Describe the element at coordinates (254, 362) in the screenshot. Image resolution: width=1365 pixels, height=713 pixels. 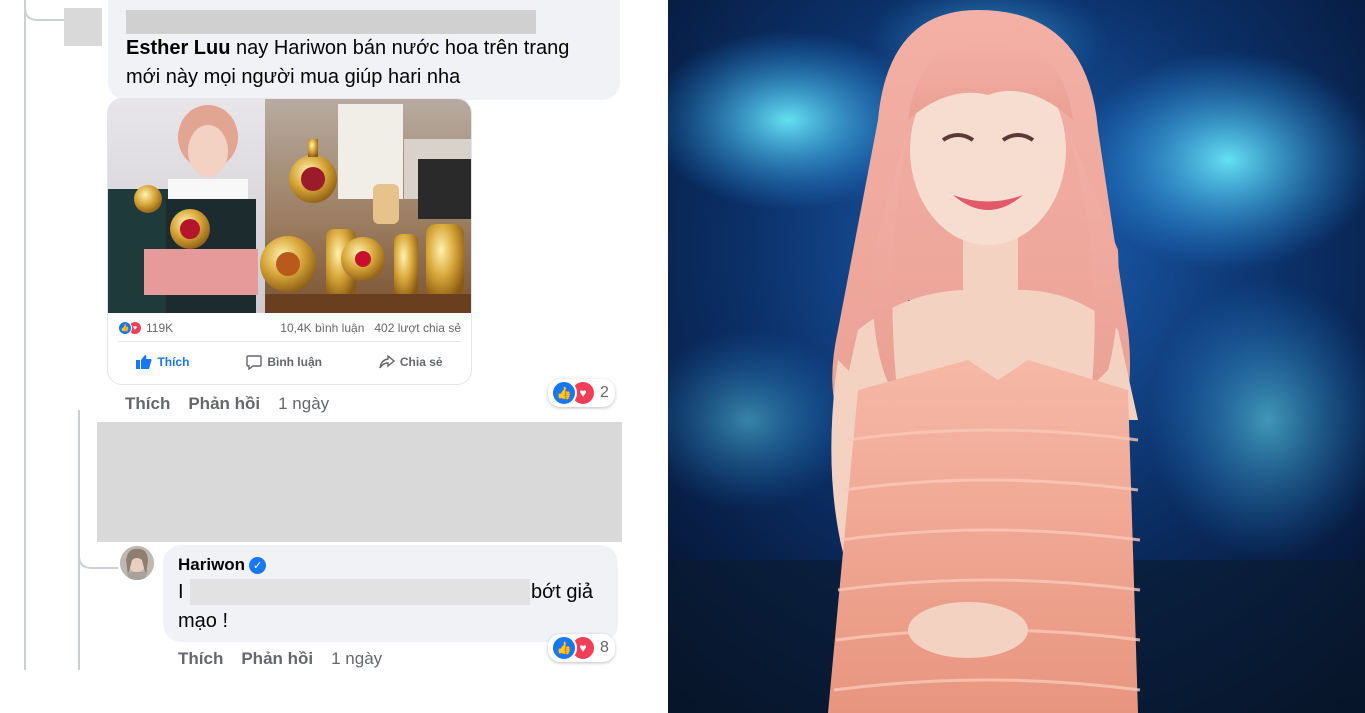
I see `comment-icon` at that location.